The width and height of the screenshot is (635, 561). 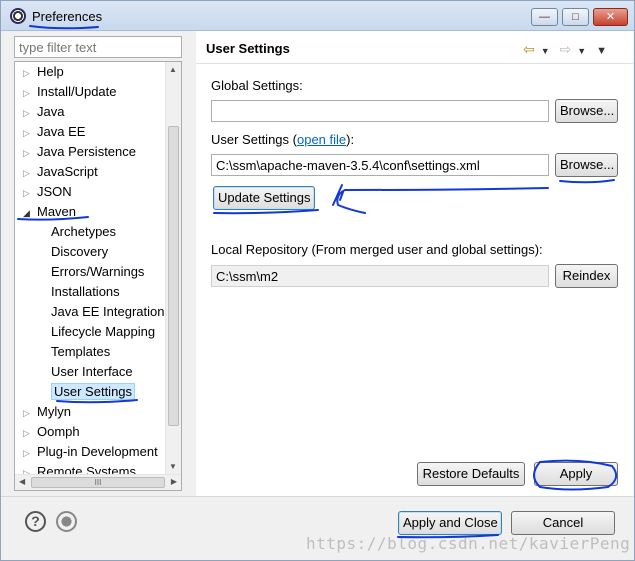 I want to click on tree-item-label: Maven, so click(x=57, y=211).